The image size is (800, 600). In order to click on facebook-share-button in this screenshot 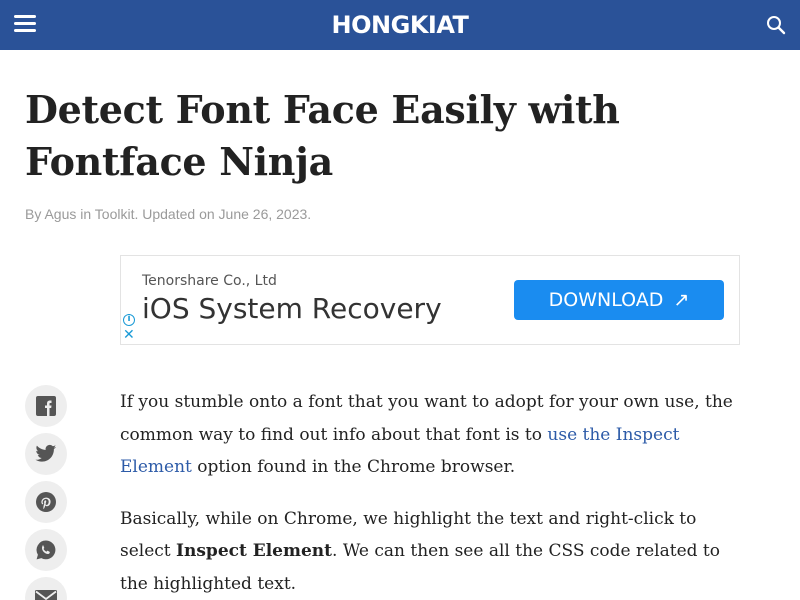, I will do `click(46, 406)`.